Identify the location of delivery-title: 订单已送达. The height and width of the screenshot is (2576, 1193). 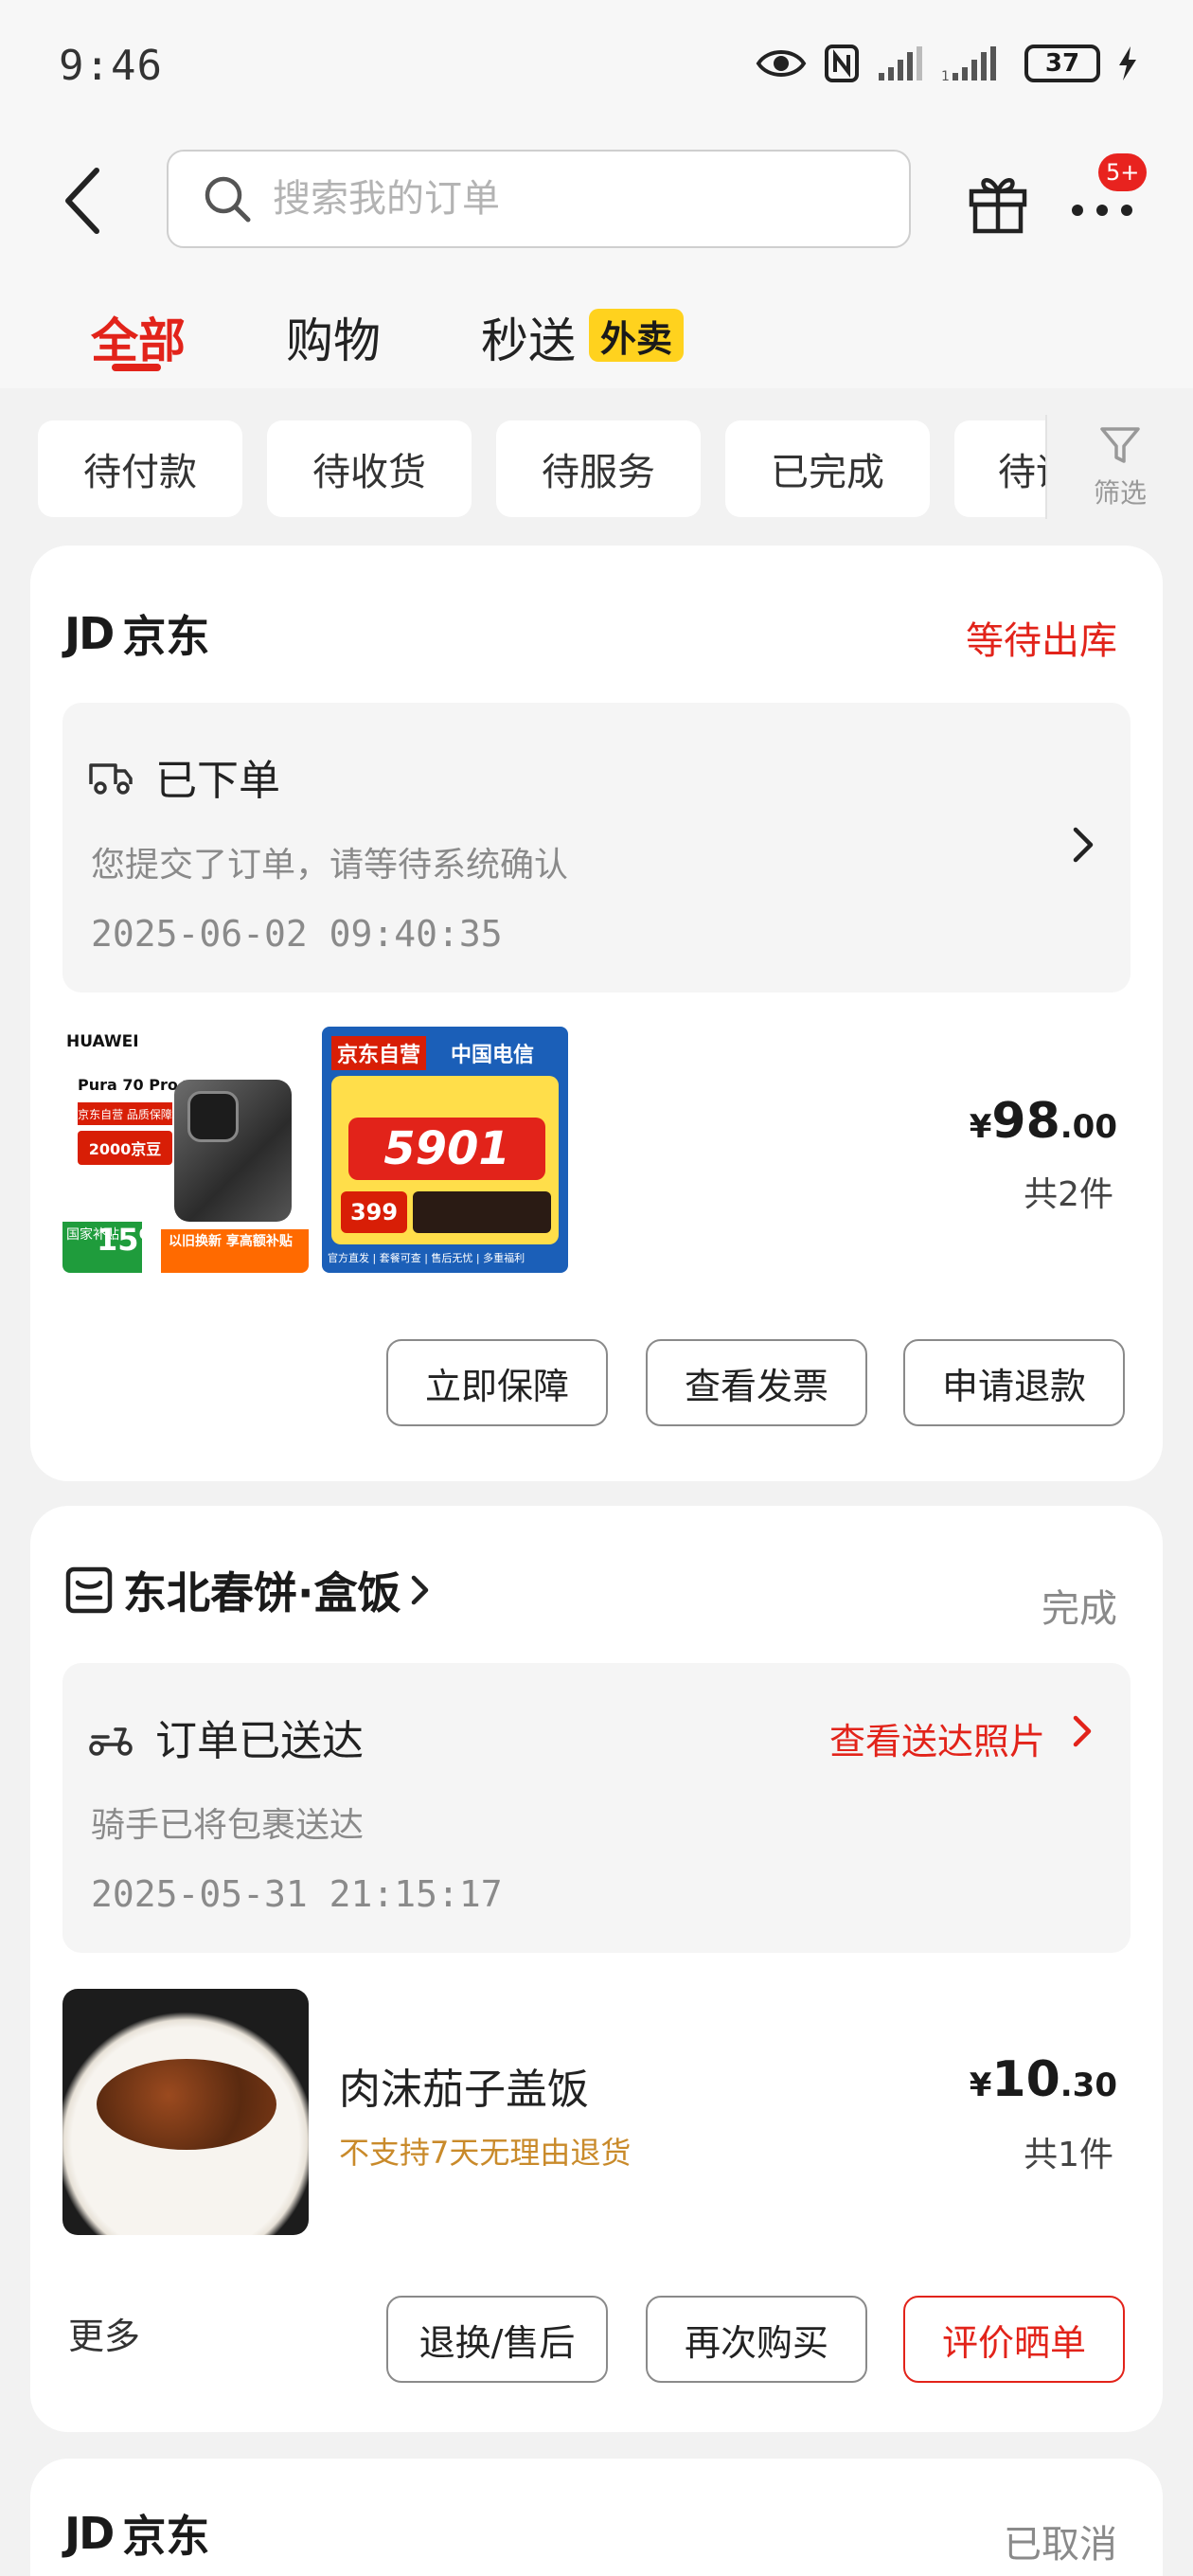
(259, 1741).